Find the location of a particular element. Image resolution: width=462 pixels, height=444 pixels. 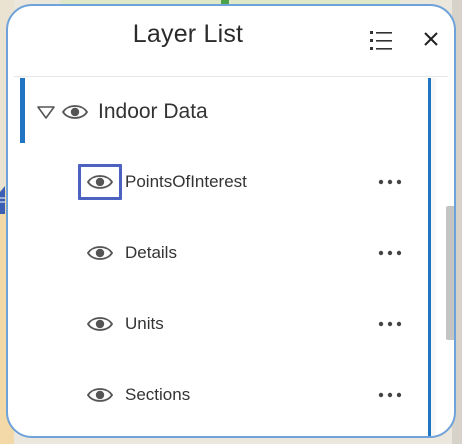

close-icon is located at coordinates (431, 39).